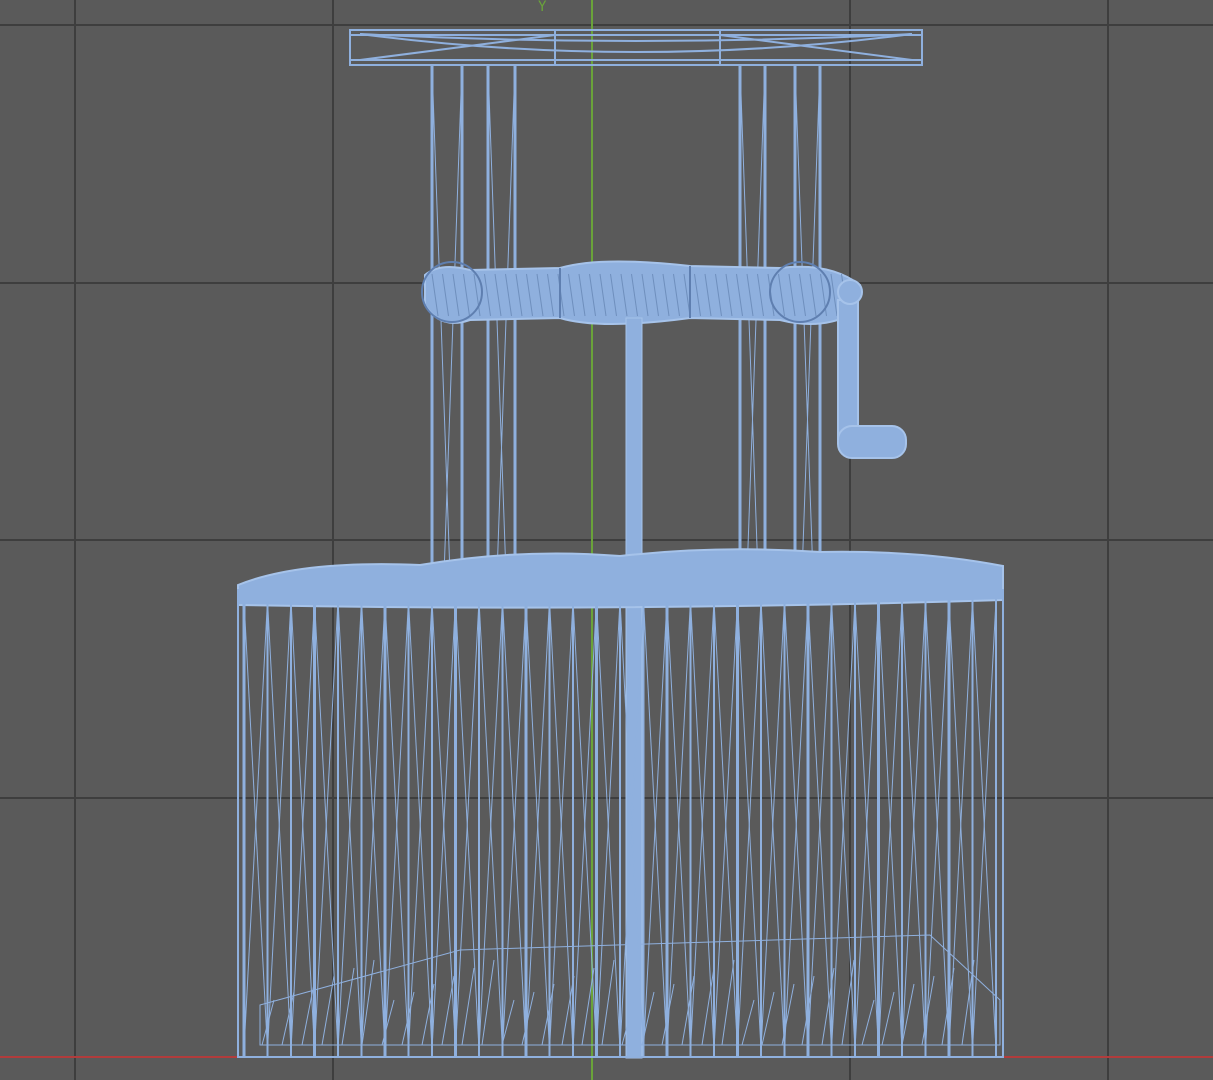 The image size is (1213, 1080). What do you see at coordinates (636, 47) in the screenshot?
I see `top-plate` at bounding box center [636, 47].